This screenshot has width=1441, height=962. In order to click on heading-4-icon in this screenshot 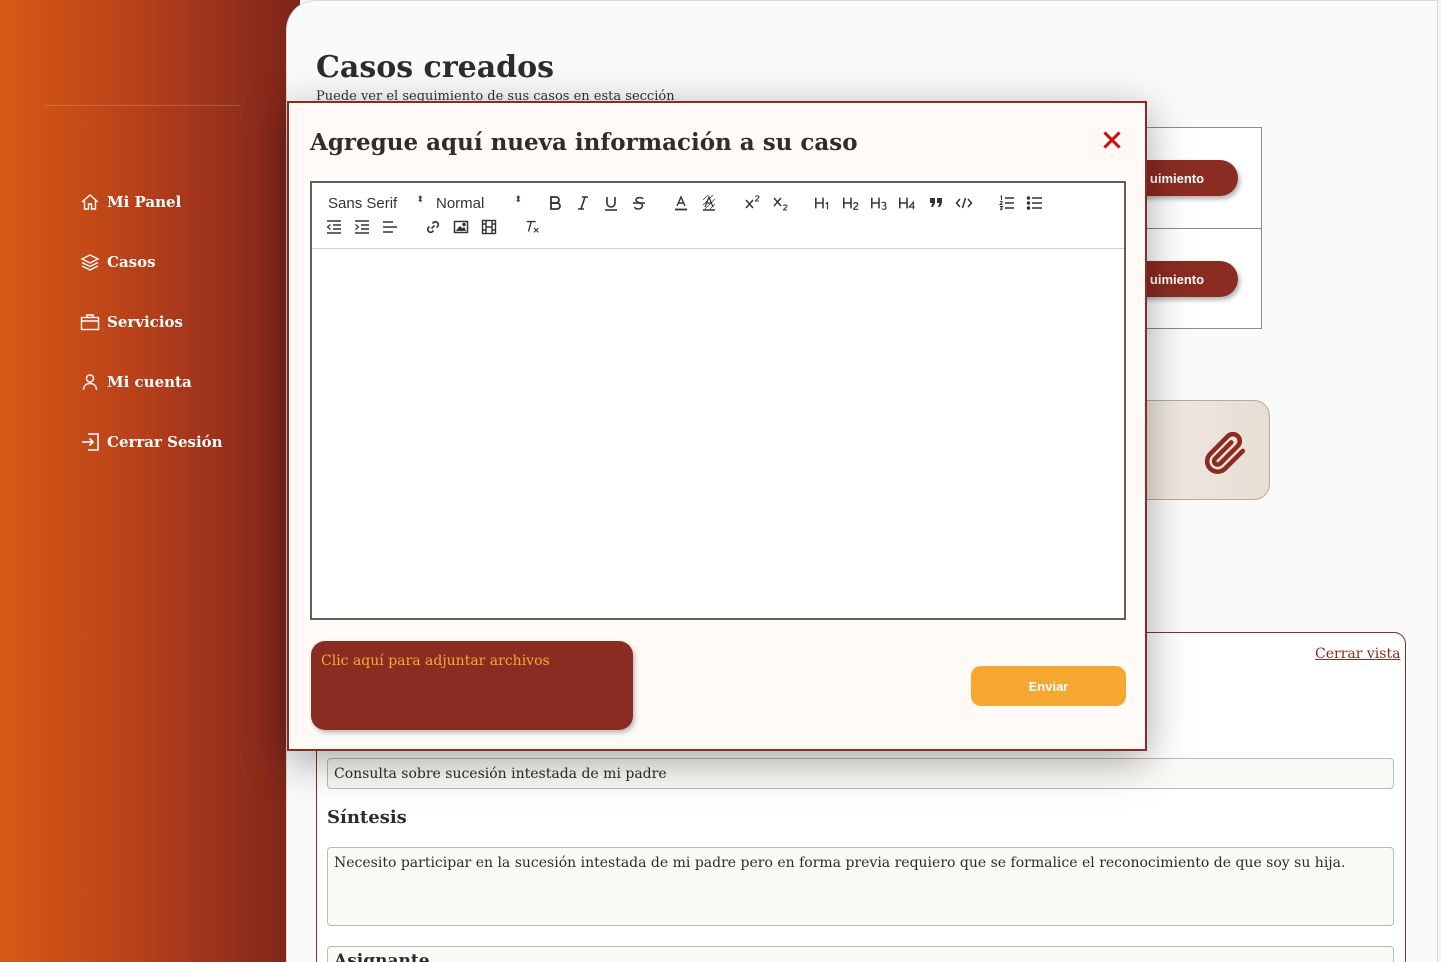, I will do `click(907, 203)`.